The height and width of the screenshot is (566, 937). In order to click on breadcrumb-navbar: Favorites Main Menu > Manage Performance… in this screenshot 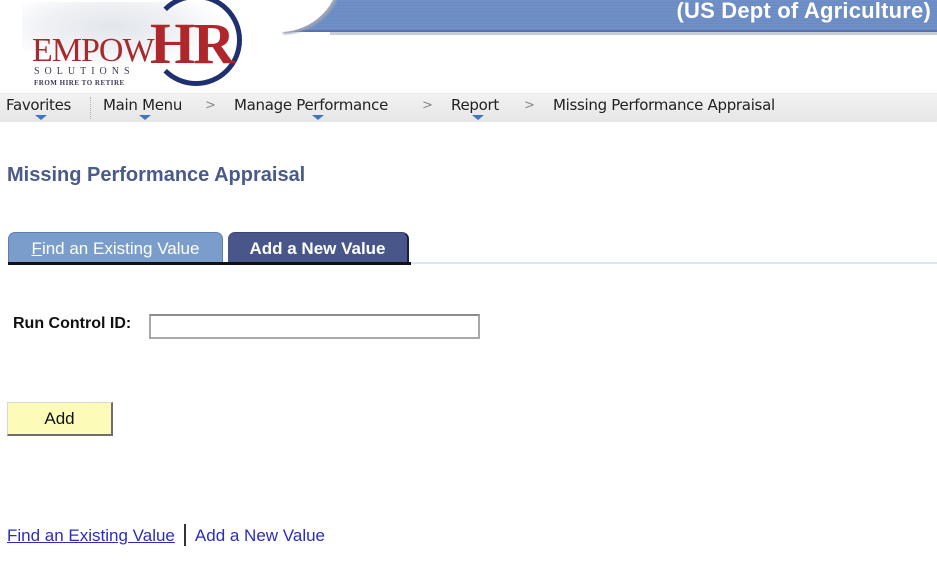, I will do `click(468, 107)`.